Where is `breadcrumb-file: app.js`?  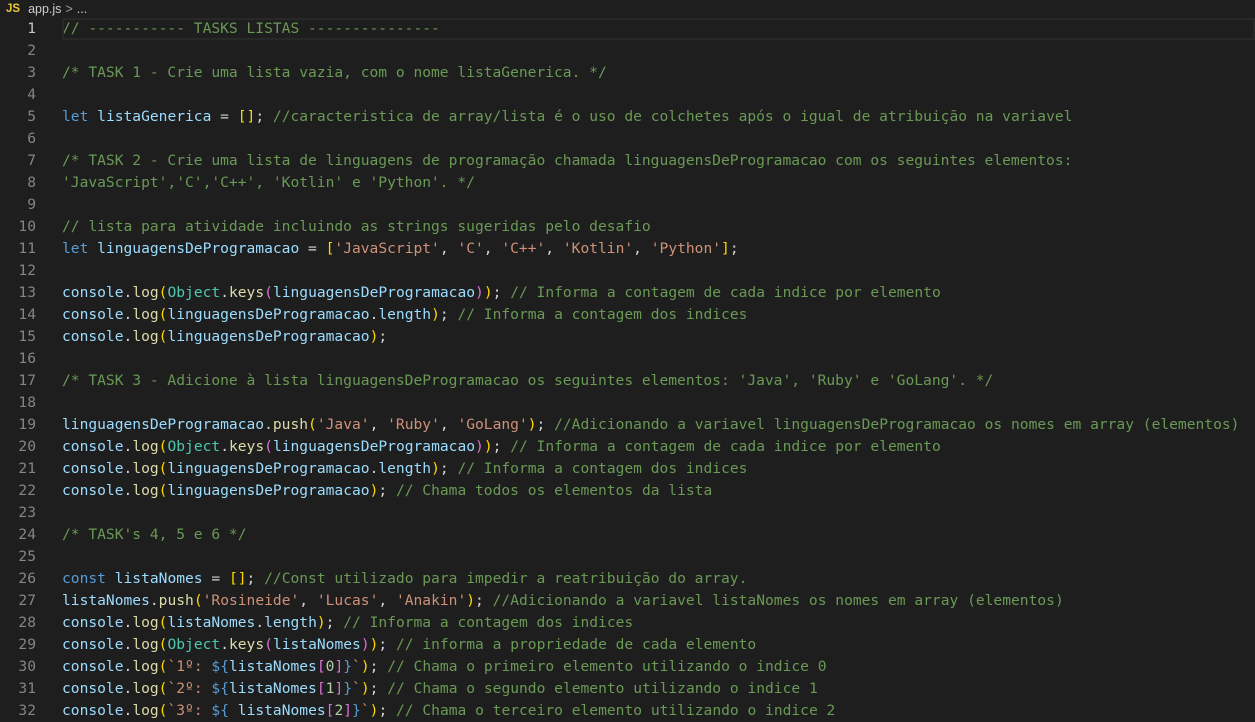 breadcrumb-file: app.js is located at coordinates (44, 9).